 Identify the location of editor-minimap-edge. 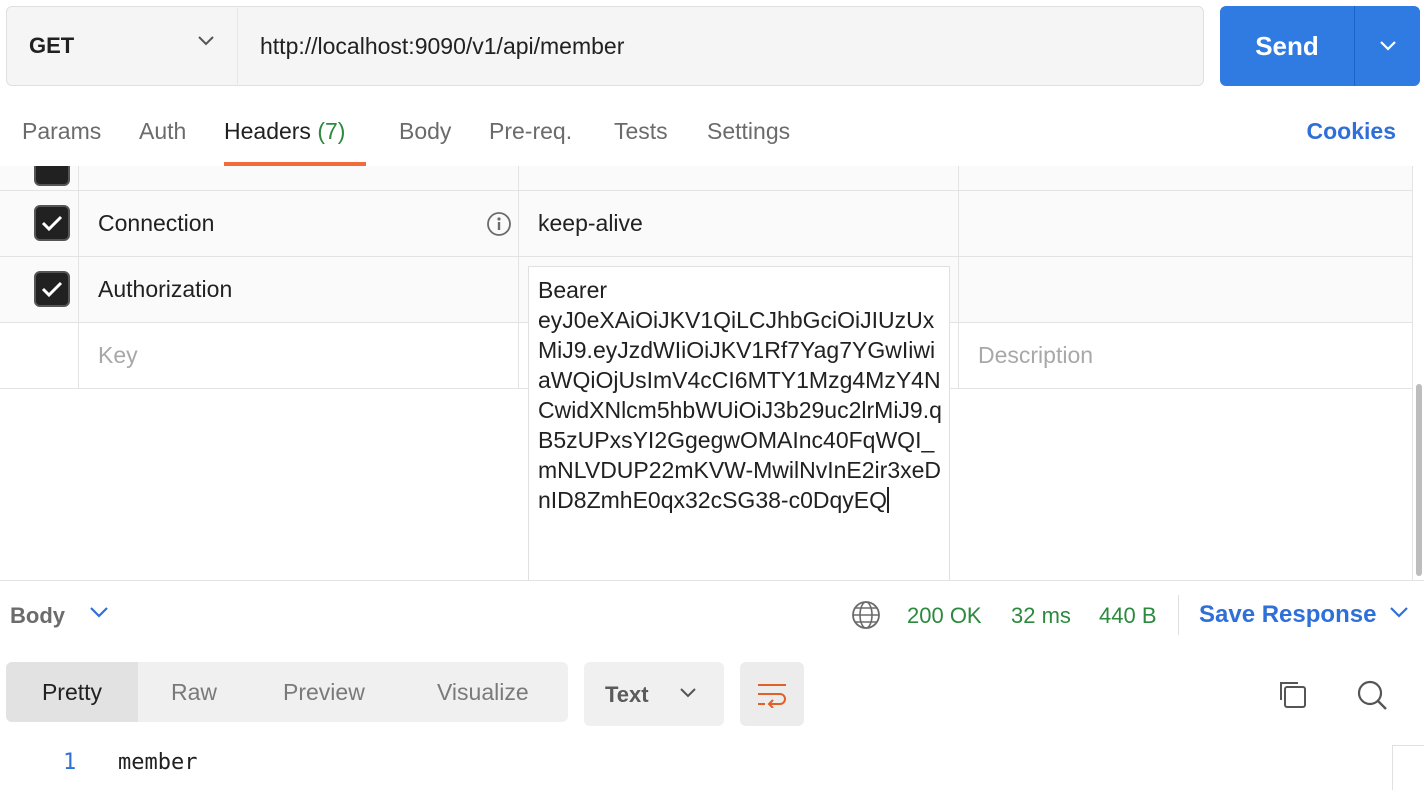
(1408, 767).